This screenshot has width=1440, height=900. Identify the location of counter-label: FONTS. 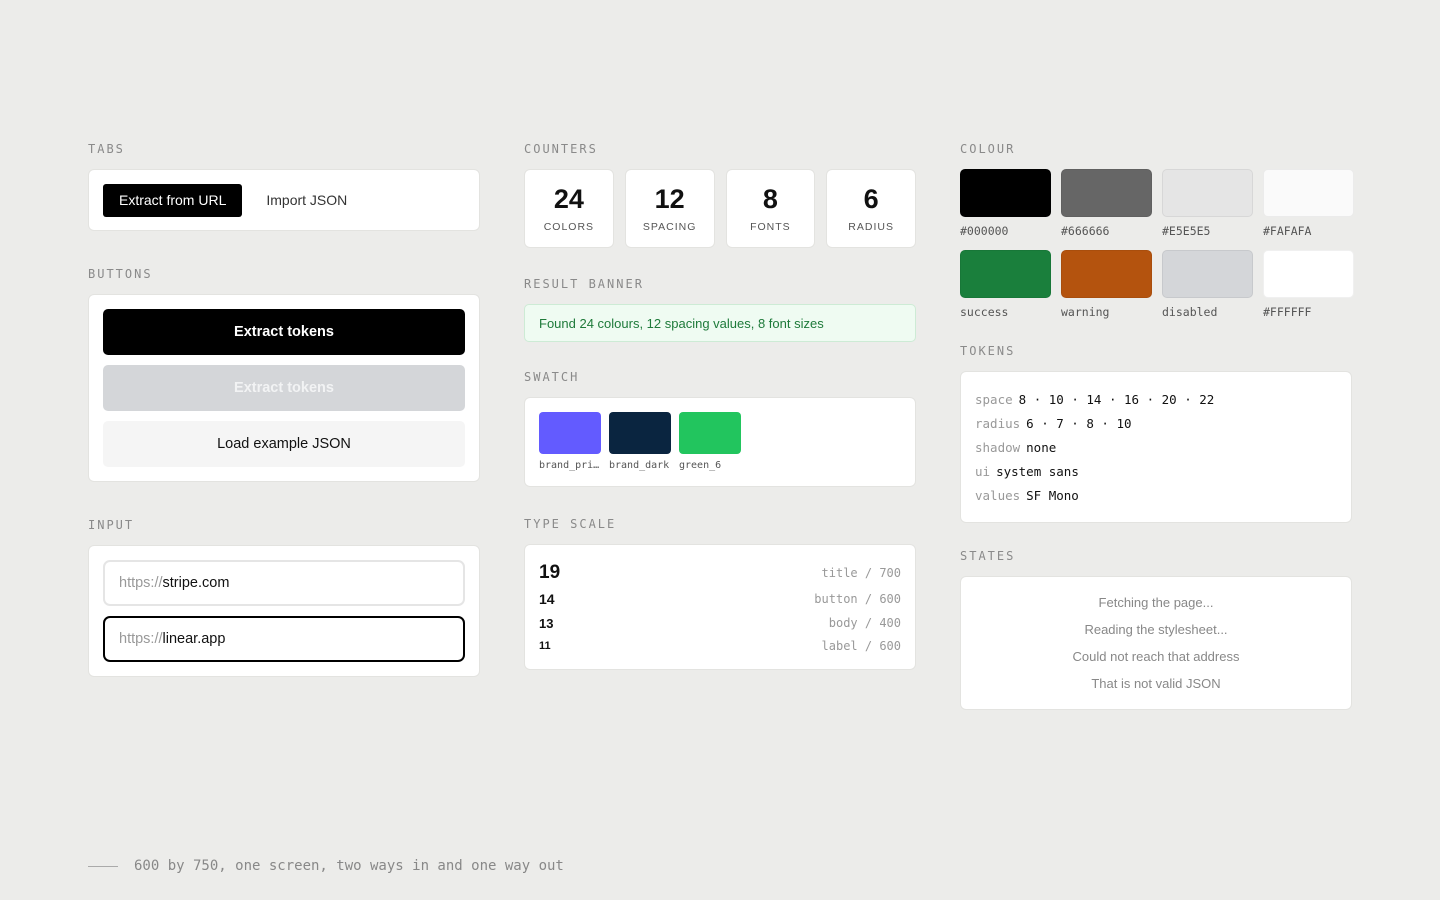
(770, 227).